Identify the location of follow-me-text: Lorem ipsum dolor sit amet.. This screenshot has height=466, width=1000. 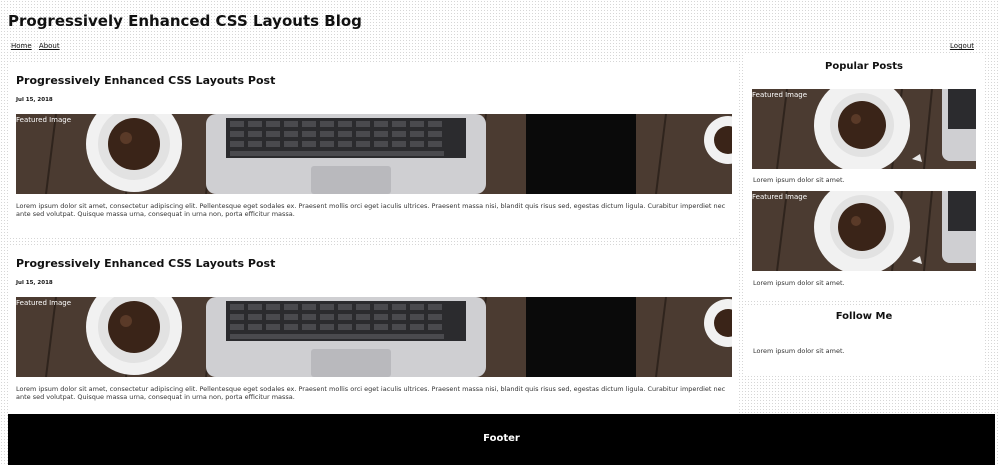
(799, 351).